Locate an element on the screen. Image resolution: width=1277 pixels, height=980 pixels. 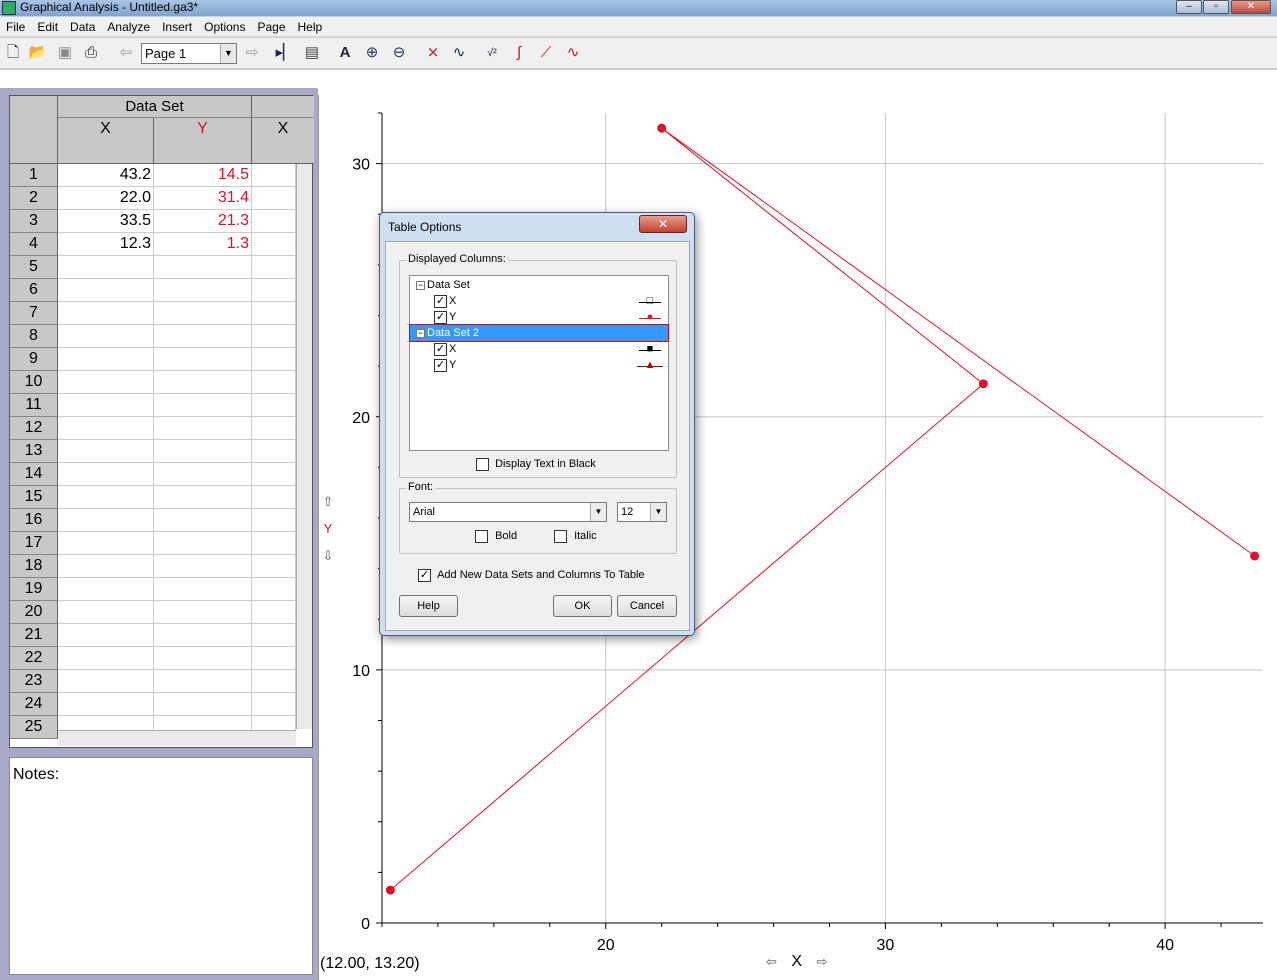
tree-column-row: ✓ X ■ is located at coordinates (539, 349).